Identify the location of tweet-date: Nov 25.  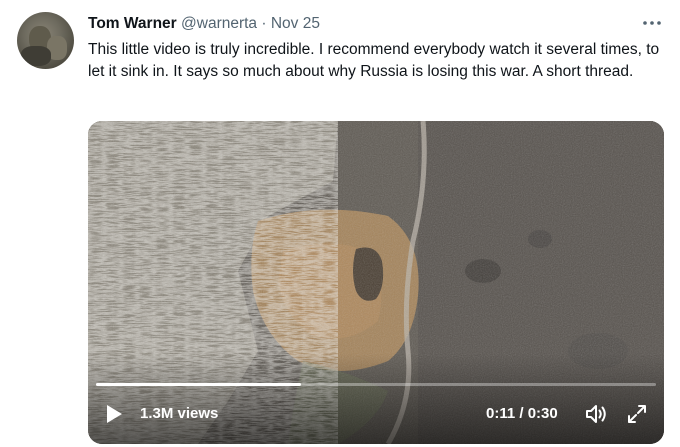
(295, 23).